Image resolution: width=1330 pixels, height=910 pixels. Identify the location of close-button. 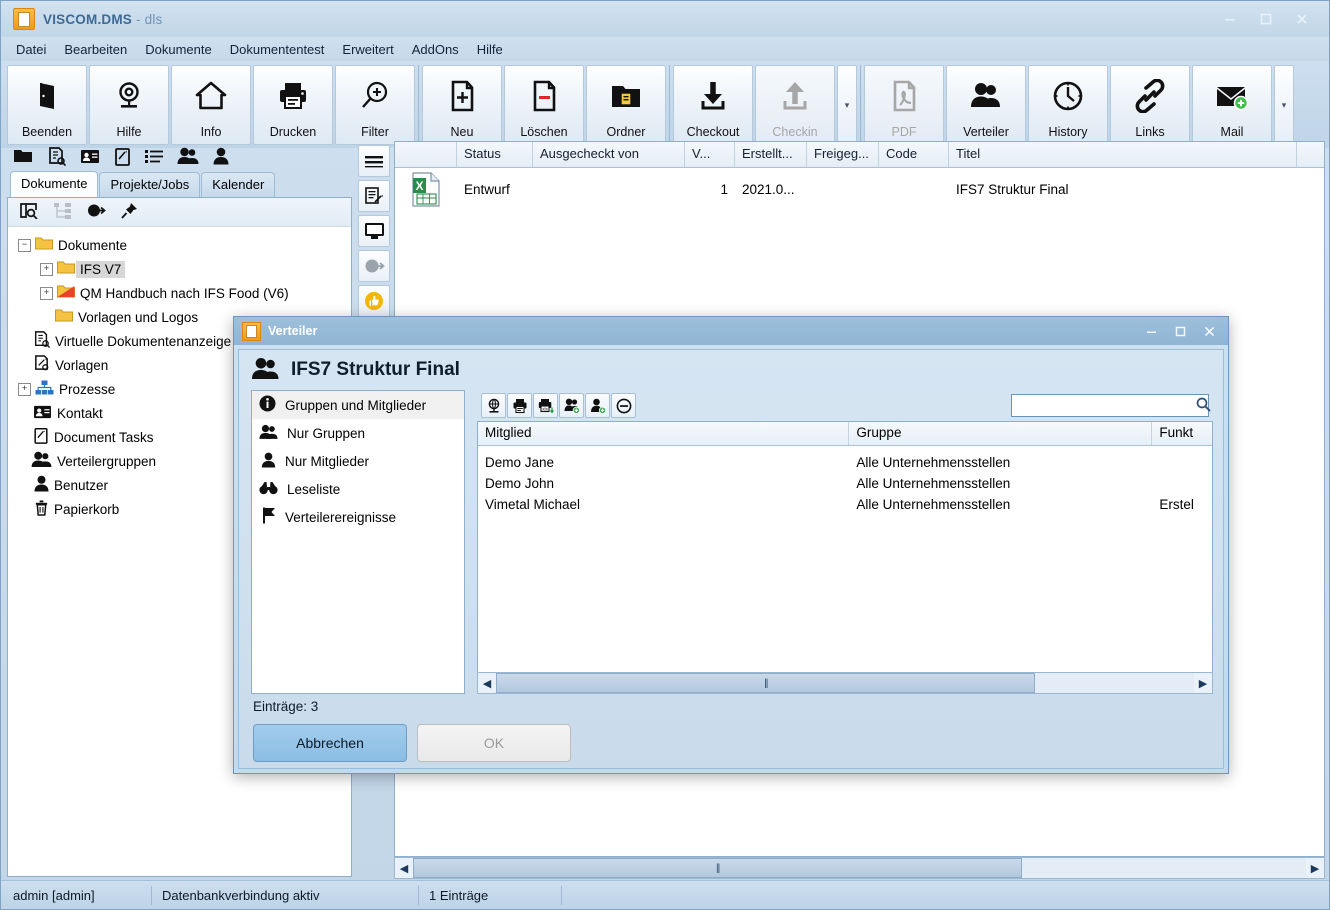
(1302, 19).